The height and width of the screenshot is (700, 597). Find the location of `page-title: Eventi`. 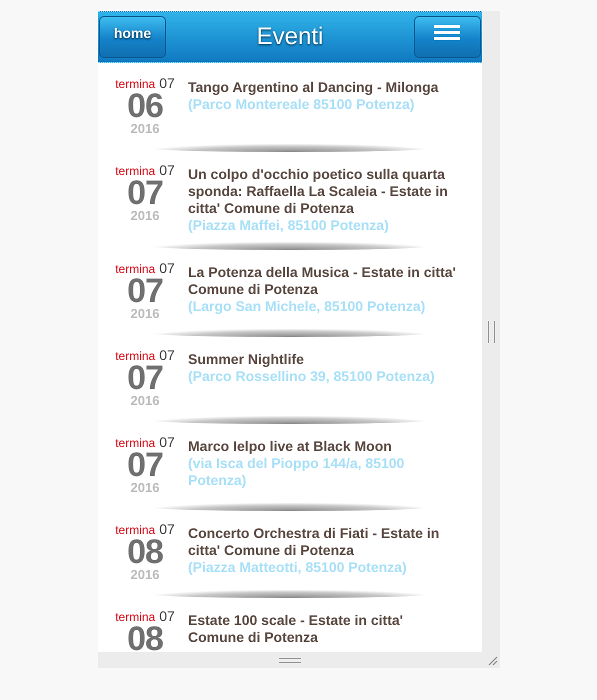

page-title: Eventi is located at coordinates (290, 37).